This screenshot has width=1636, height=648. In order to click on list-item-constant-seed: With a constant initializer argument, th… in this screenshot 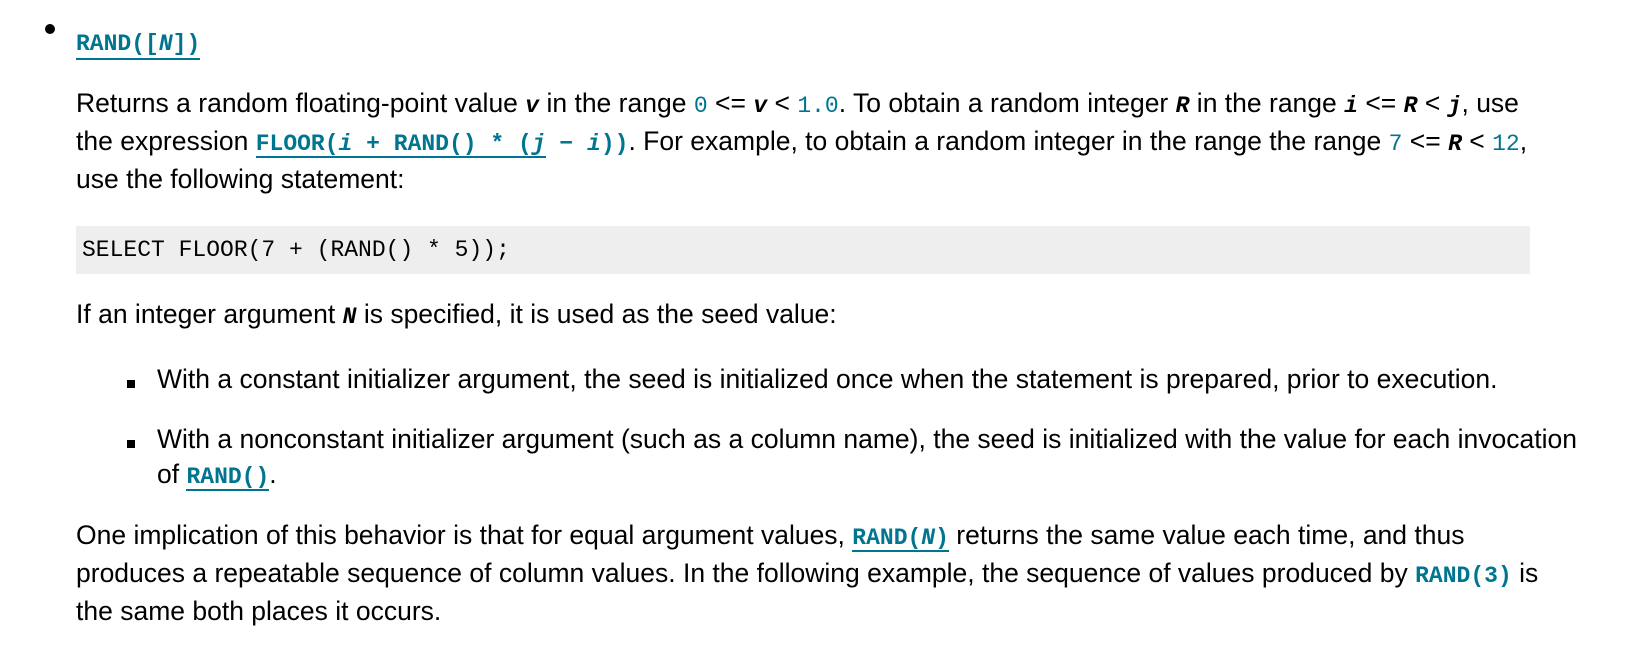, I will do `click(827, 379)`.